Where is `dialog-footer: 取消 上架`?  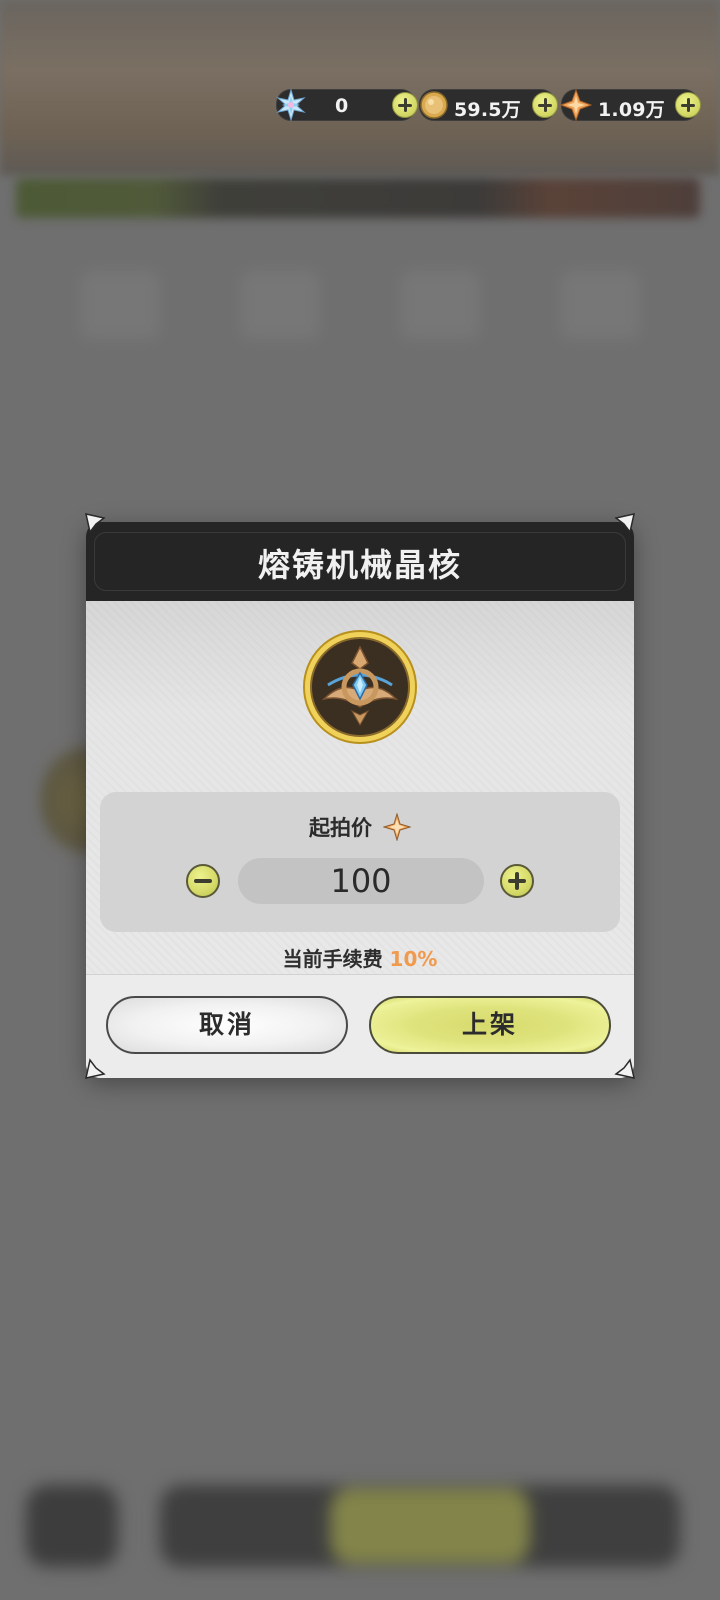 dialog-footer: 取消 上架 is located at coordinates (360, 1026).